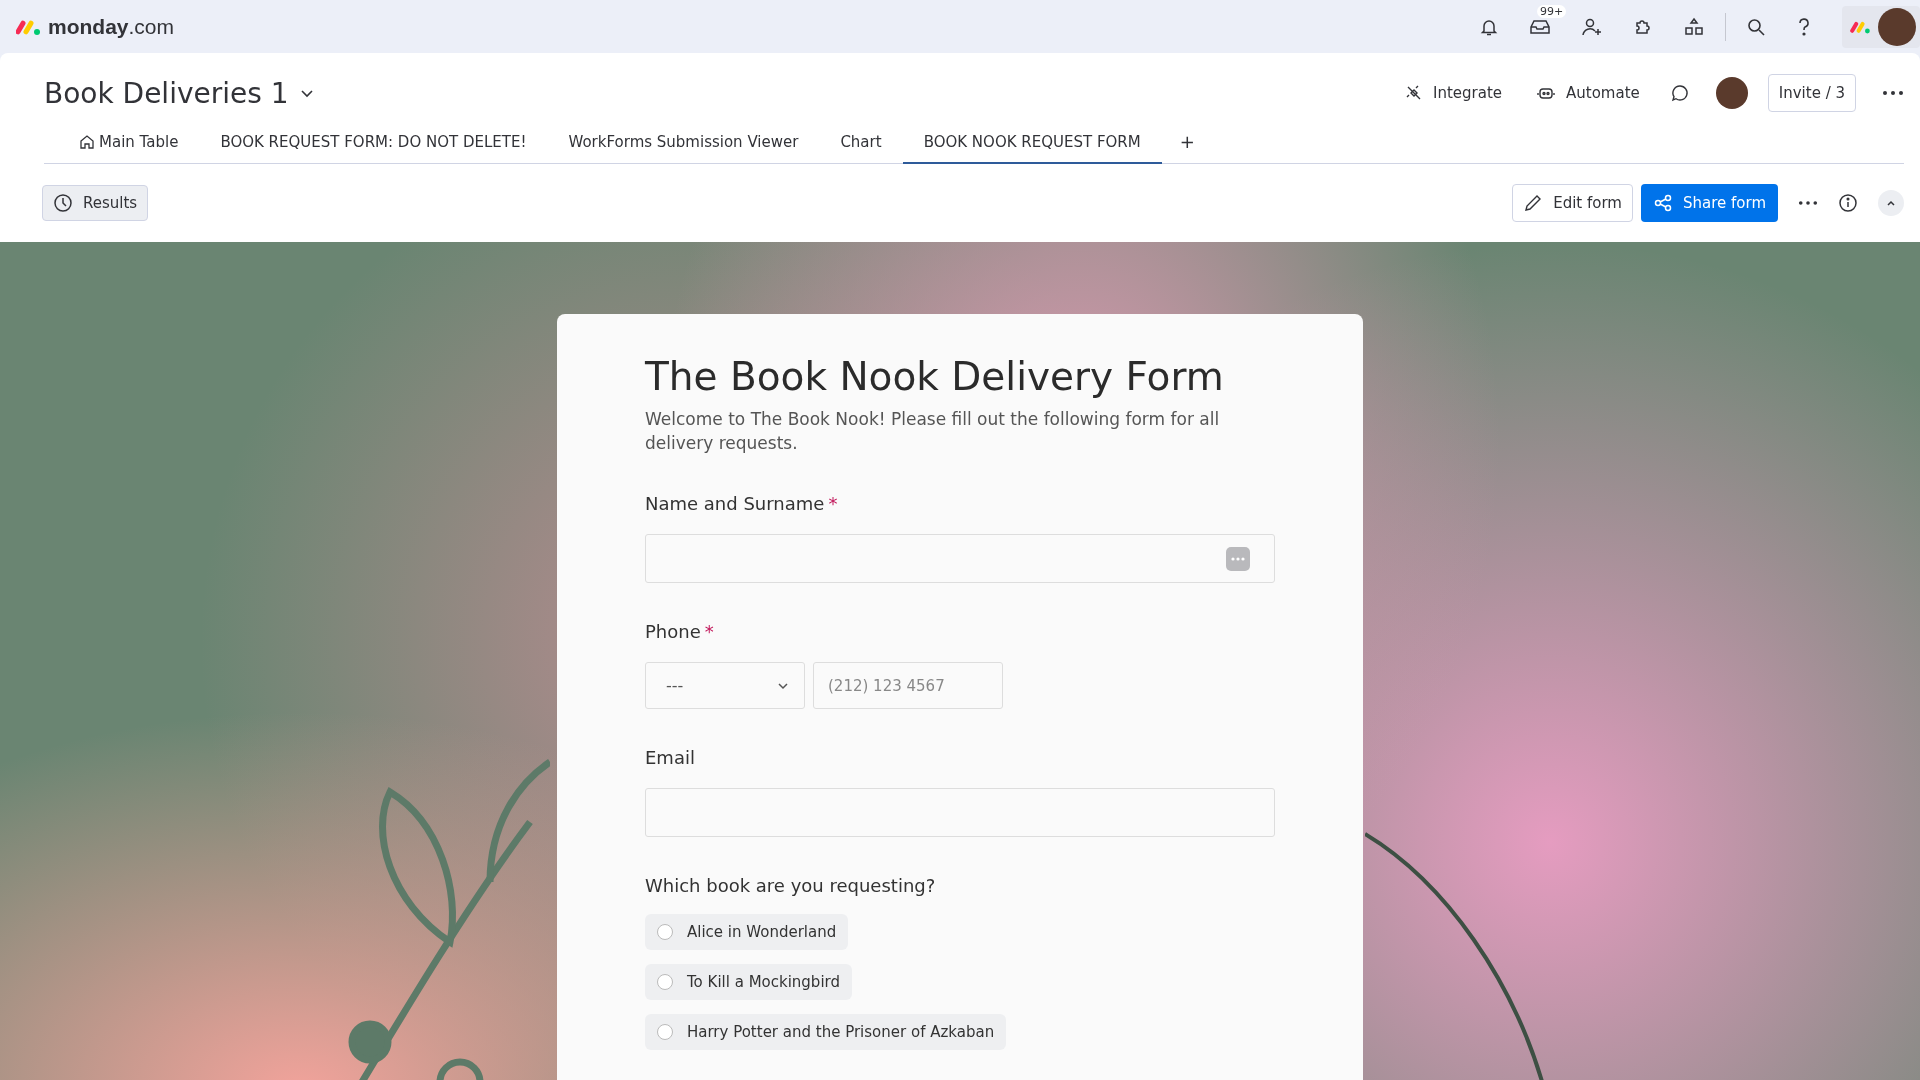  I want to click on invite-button: Invite / 3, so click(1811, 93).